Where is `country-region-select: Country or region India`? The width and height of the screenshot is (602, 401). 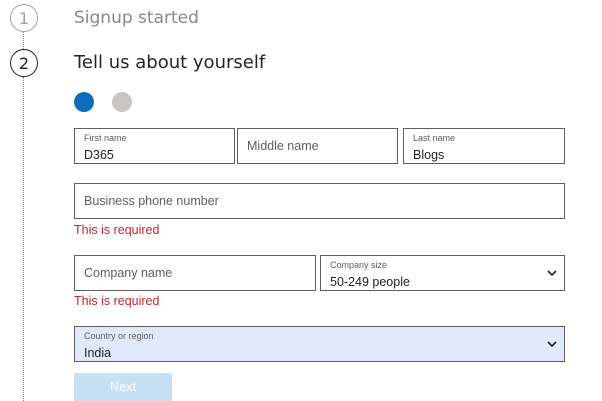
country-region-select: Country or region India is located at coordinates (319, 344).